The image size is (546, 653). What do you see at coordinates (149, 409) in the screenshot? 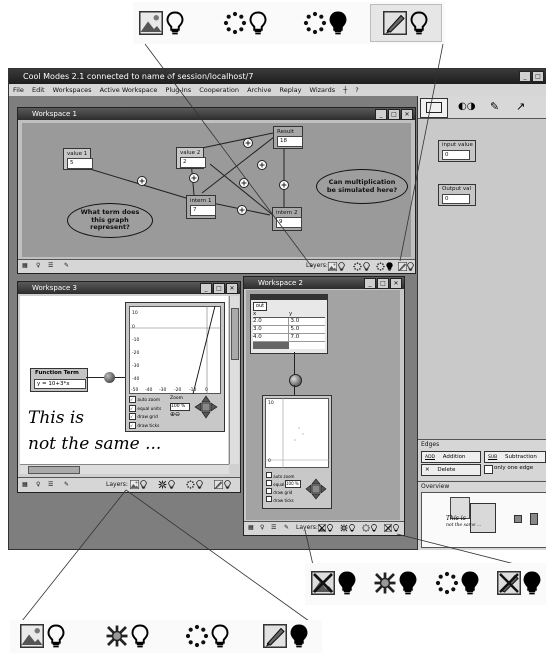
I see `equal-units-checkbox: ✓ equal units` at bounding box center [149, 409].